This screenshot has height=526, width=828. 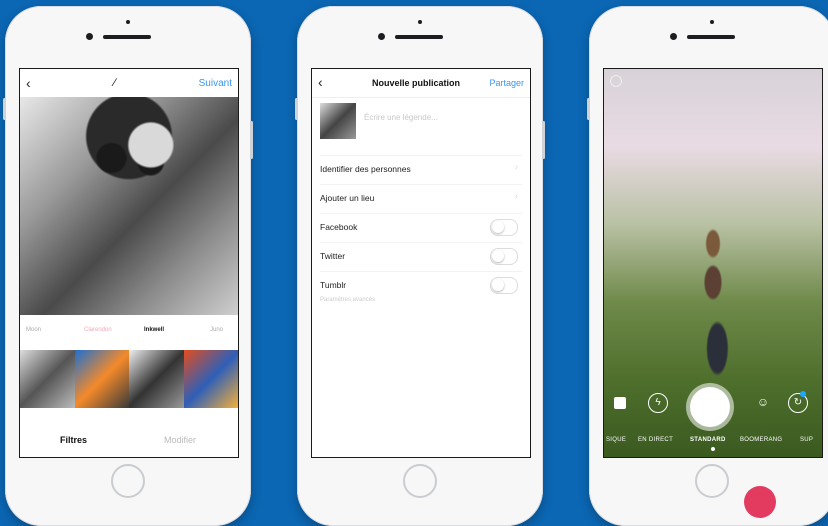 What do you see at coordinates (761, 440) in the screenshot?
I see `mode-boomerang: BOOMERANG` at bounding box center [761, 440].